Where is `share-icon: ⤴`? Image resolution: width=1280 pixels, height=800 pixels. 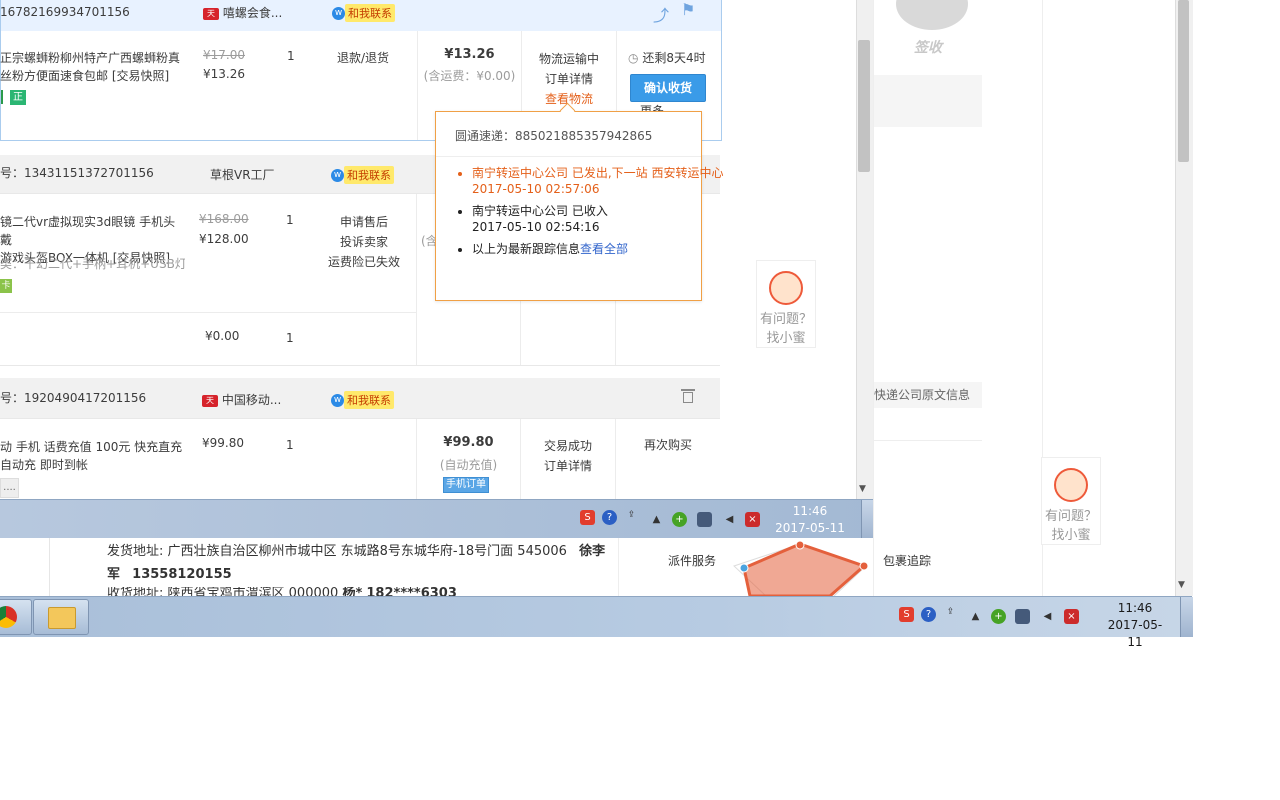
share-icon: ⤴ is located at coordinates (661, 14).